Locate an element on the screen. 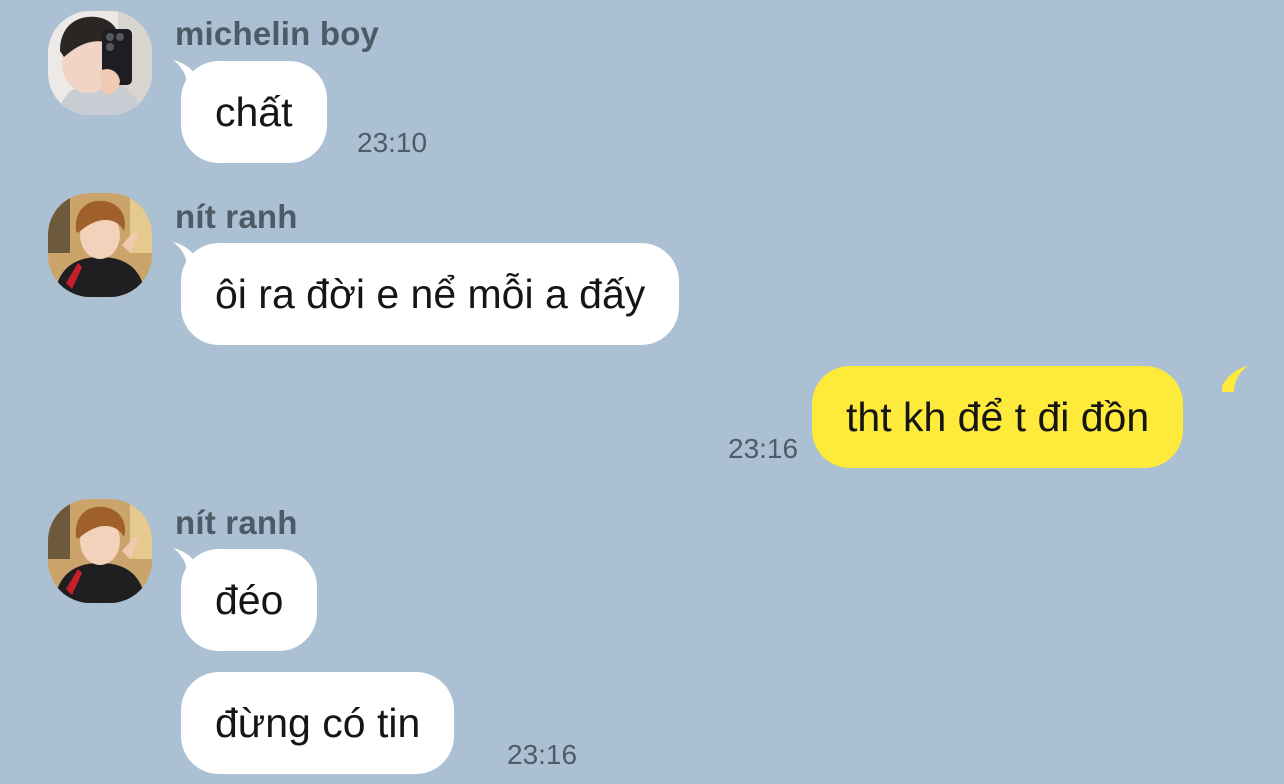 Image resolution: width=1284 pixels, height=784 pixels. avatar-michelin-boy is located at coordinates (100, 63).